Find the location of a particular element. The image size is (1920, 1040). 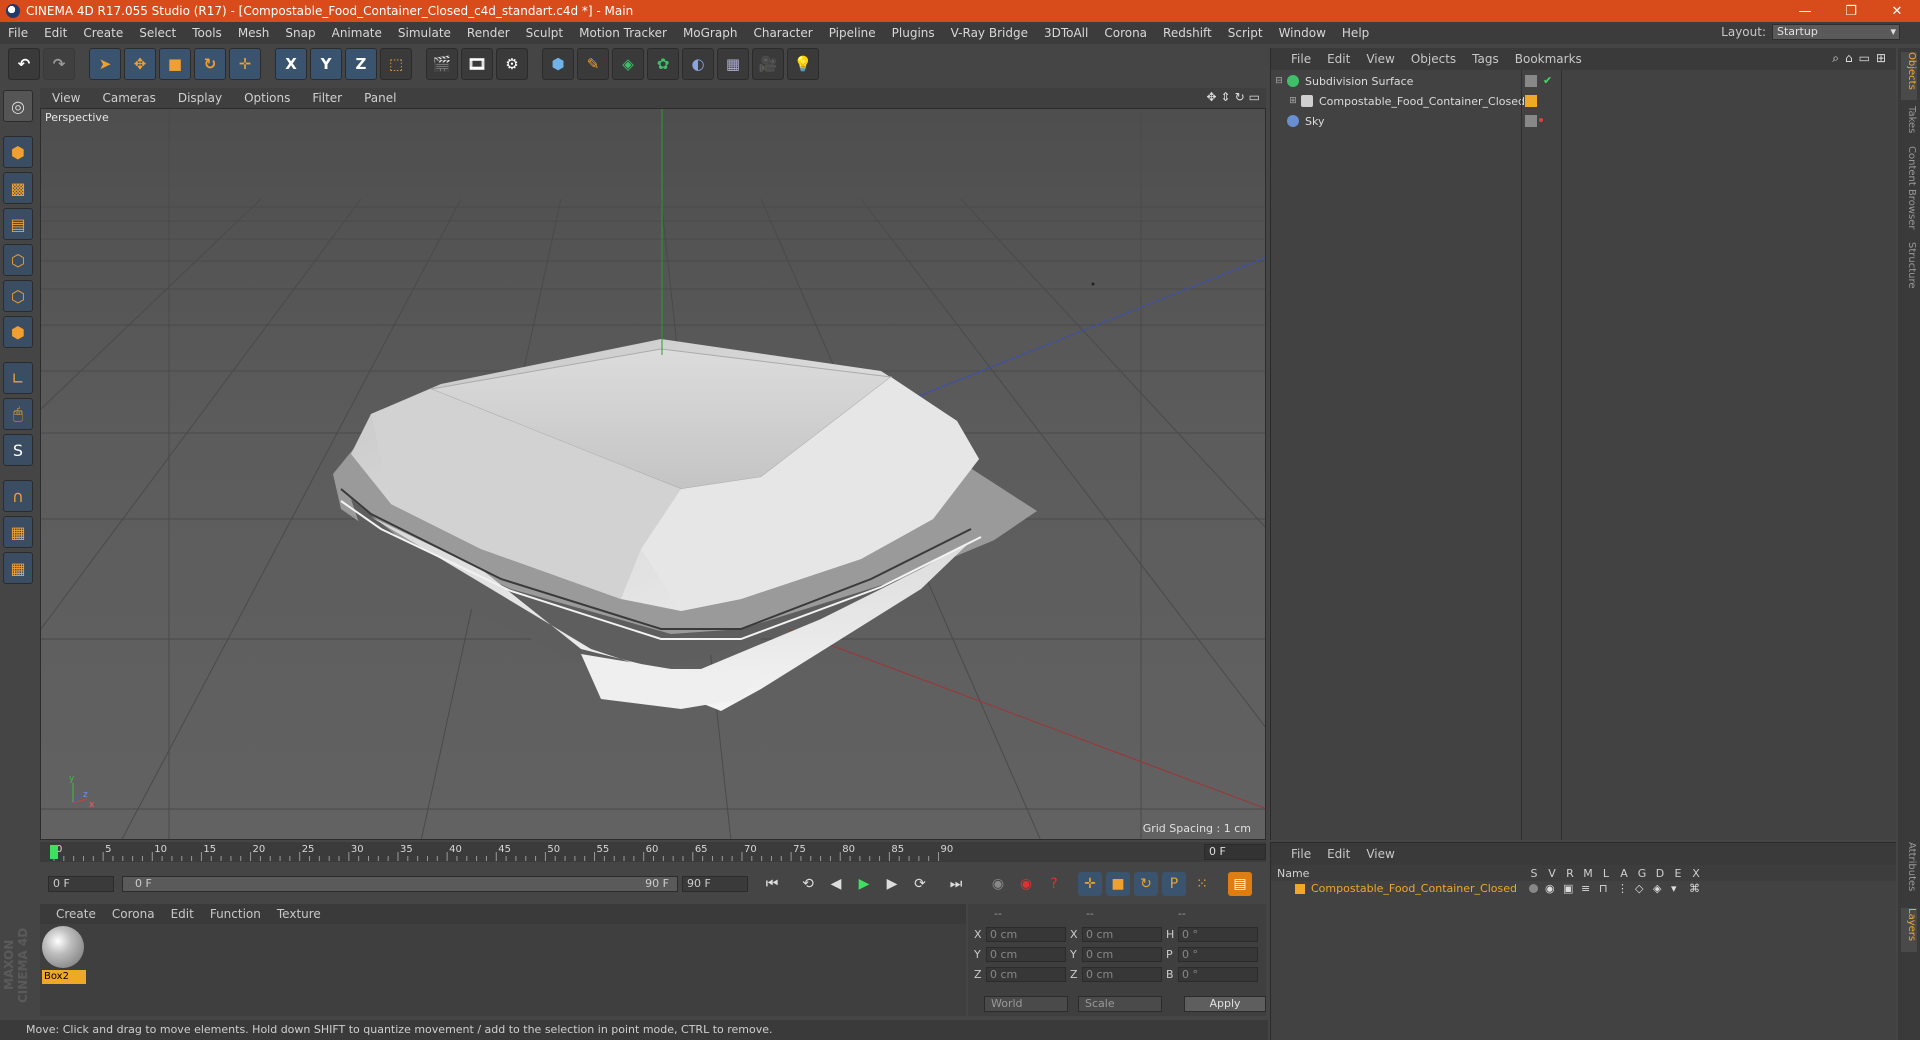

make-editable-icon: ◎ is located at coordinates (18, 106).